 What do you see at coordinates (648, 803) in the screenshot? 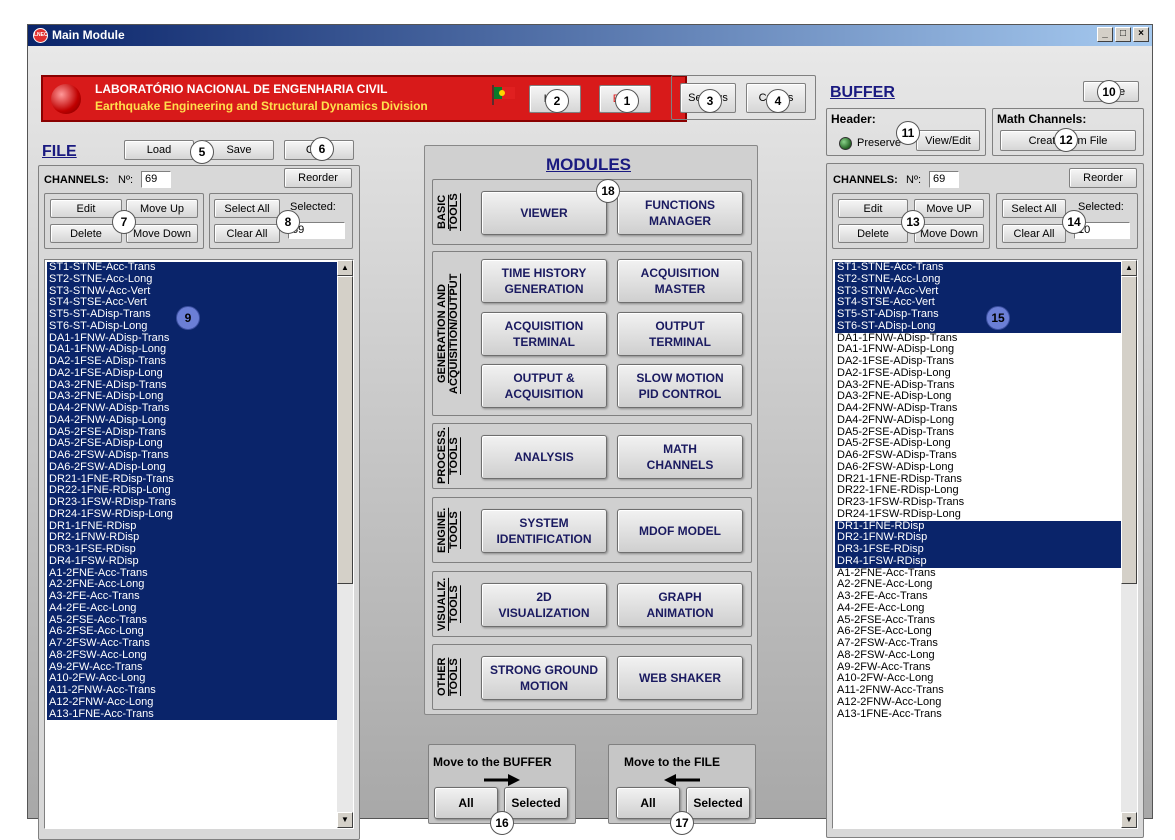
I see `move-all-to-file-button: All` at bounding box center [648, 803].